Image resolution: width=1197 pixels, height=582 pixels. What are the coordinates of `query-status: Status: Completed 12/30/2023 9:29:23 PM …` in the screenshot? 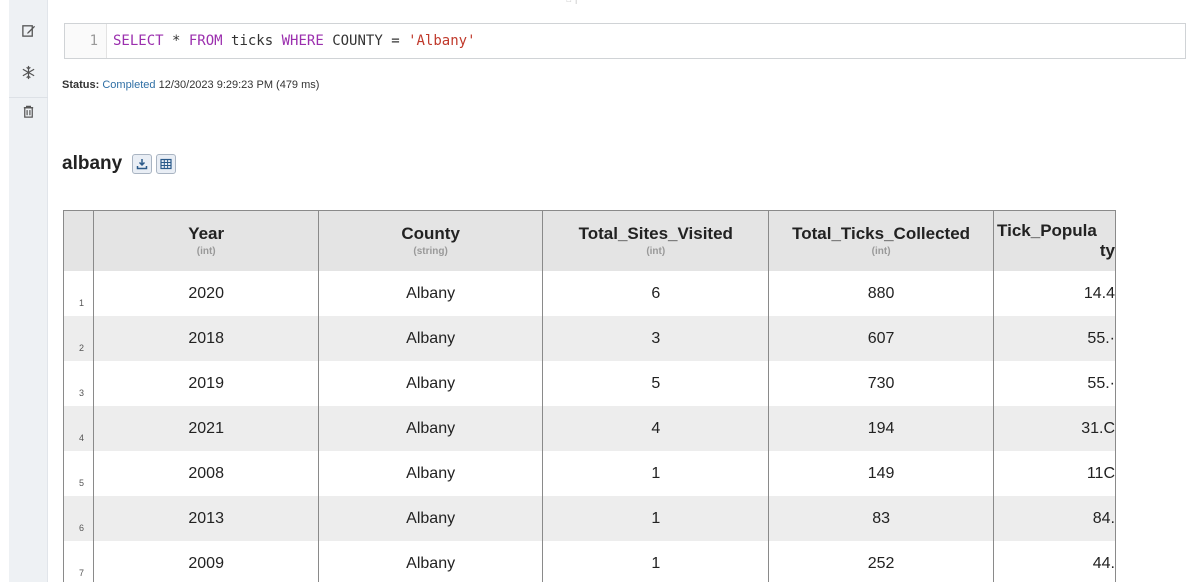 It's located at (190, 85).